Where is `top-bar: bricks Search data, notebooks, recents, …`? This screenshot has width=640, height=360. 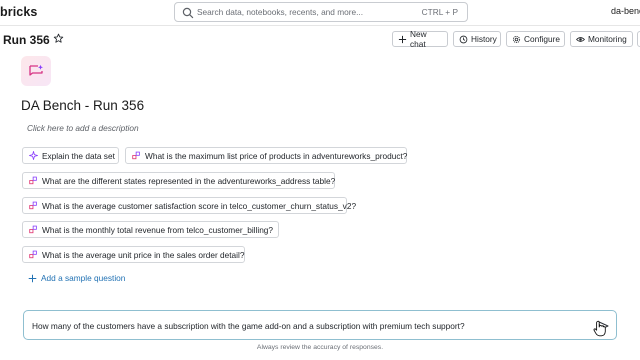 top-bar: bricks Search data, notebooks, recents, … is located at coordinates (320, 13).